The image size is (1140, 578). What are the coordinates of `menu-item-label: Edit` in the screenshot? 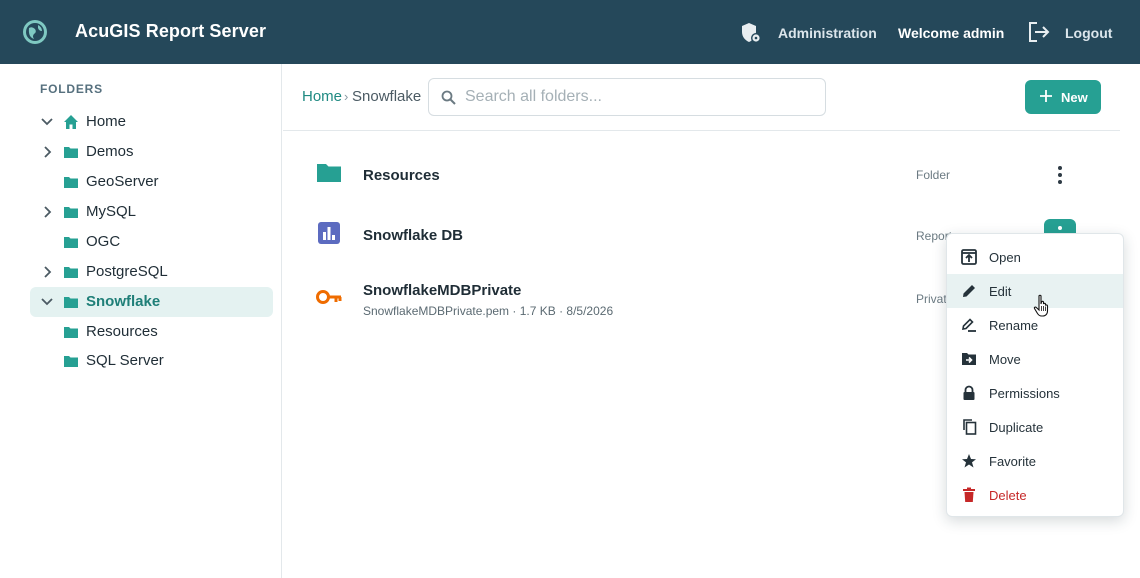 It's located at (1000, 291).